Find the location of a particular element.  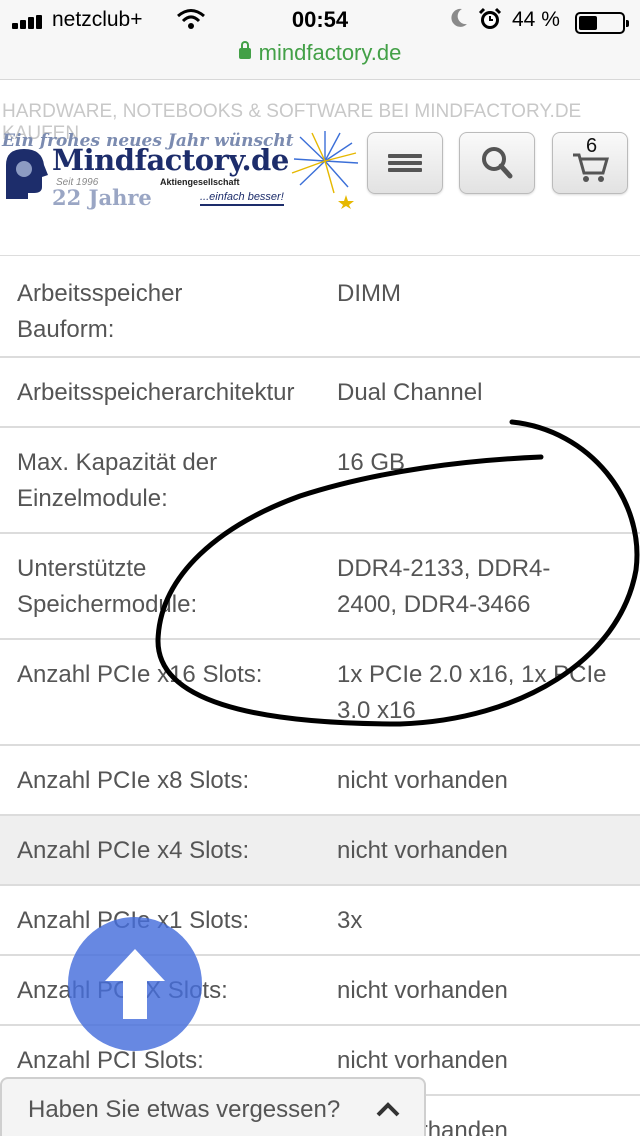

spec-row: Arbeitsspeicherarchitektur Dual Channel is located at coordinates (320, 393).